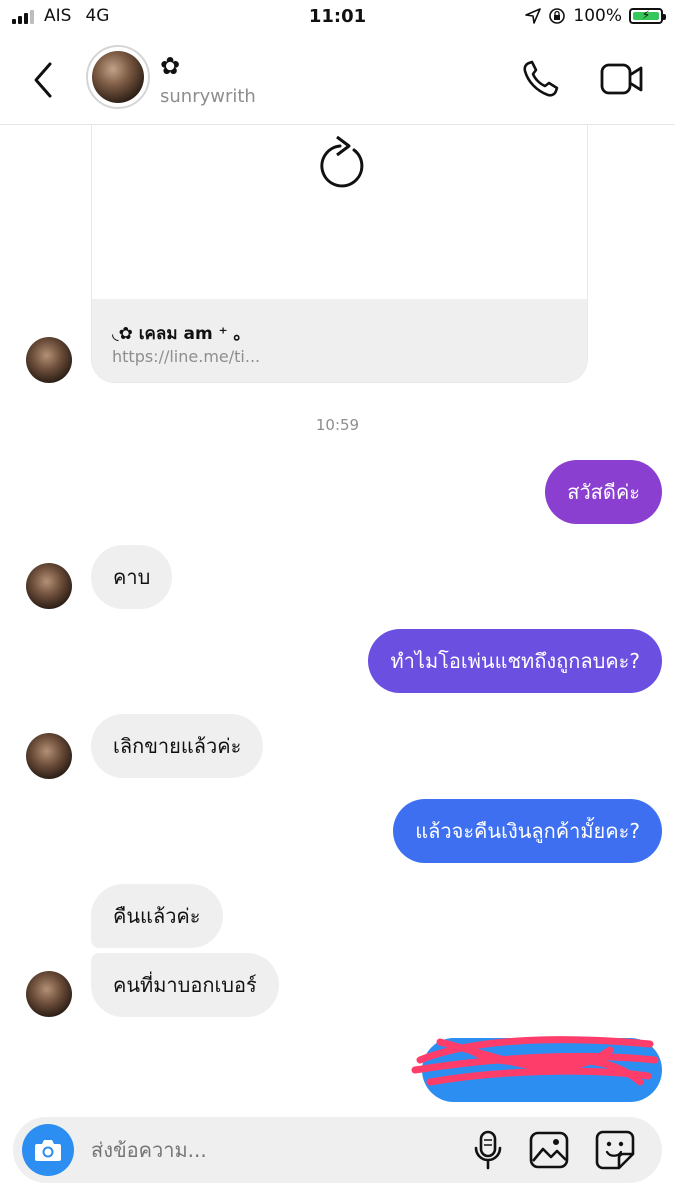  I want to click on battery-icon: ⚡, so click(647, 16).